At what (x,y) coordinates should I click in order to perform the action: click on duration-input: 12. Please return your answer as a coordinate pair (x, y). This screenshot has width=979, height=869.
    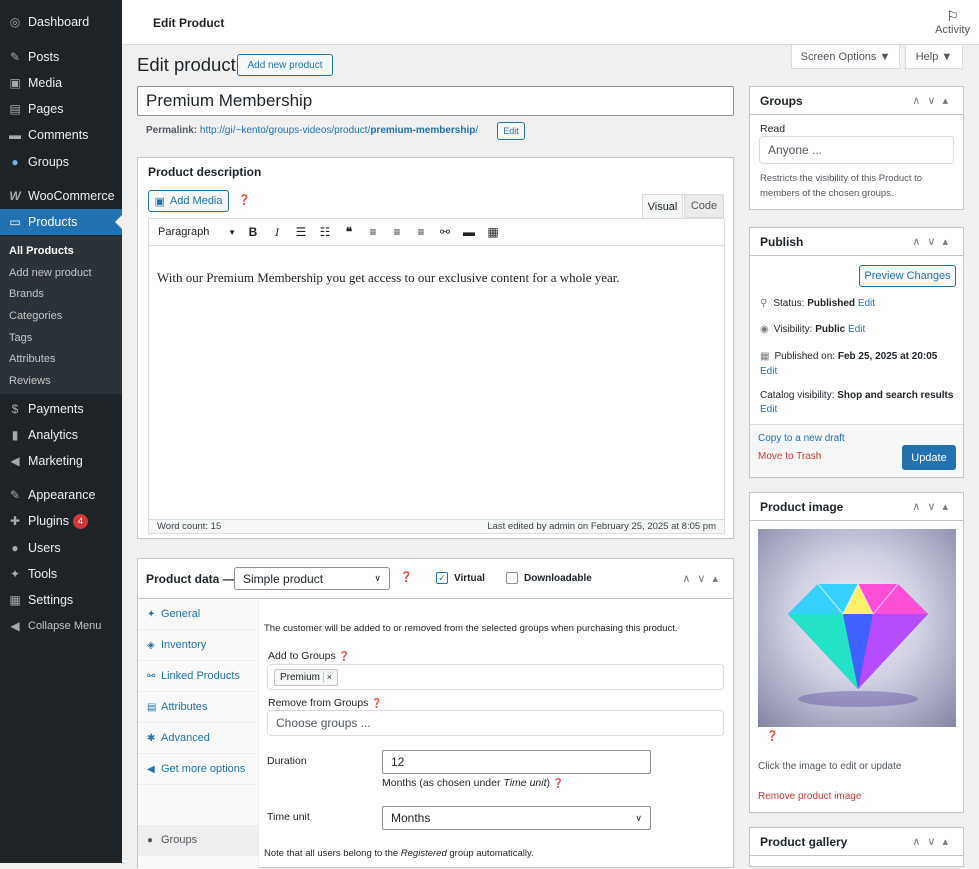
    Looking at the image, I should click on (516, 762).